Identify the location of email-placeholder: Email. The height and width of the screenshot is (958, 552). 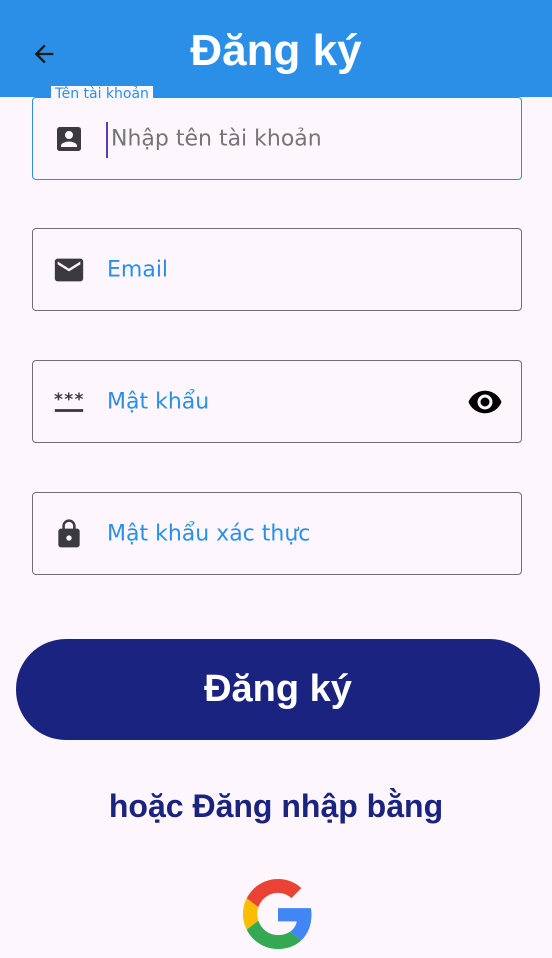
(138, 269).